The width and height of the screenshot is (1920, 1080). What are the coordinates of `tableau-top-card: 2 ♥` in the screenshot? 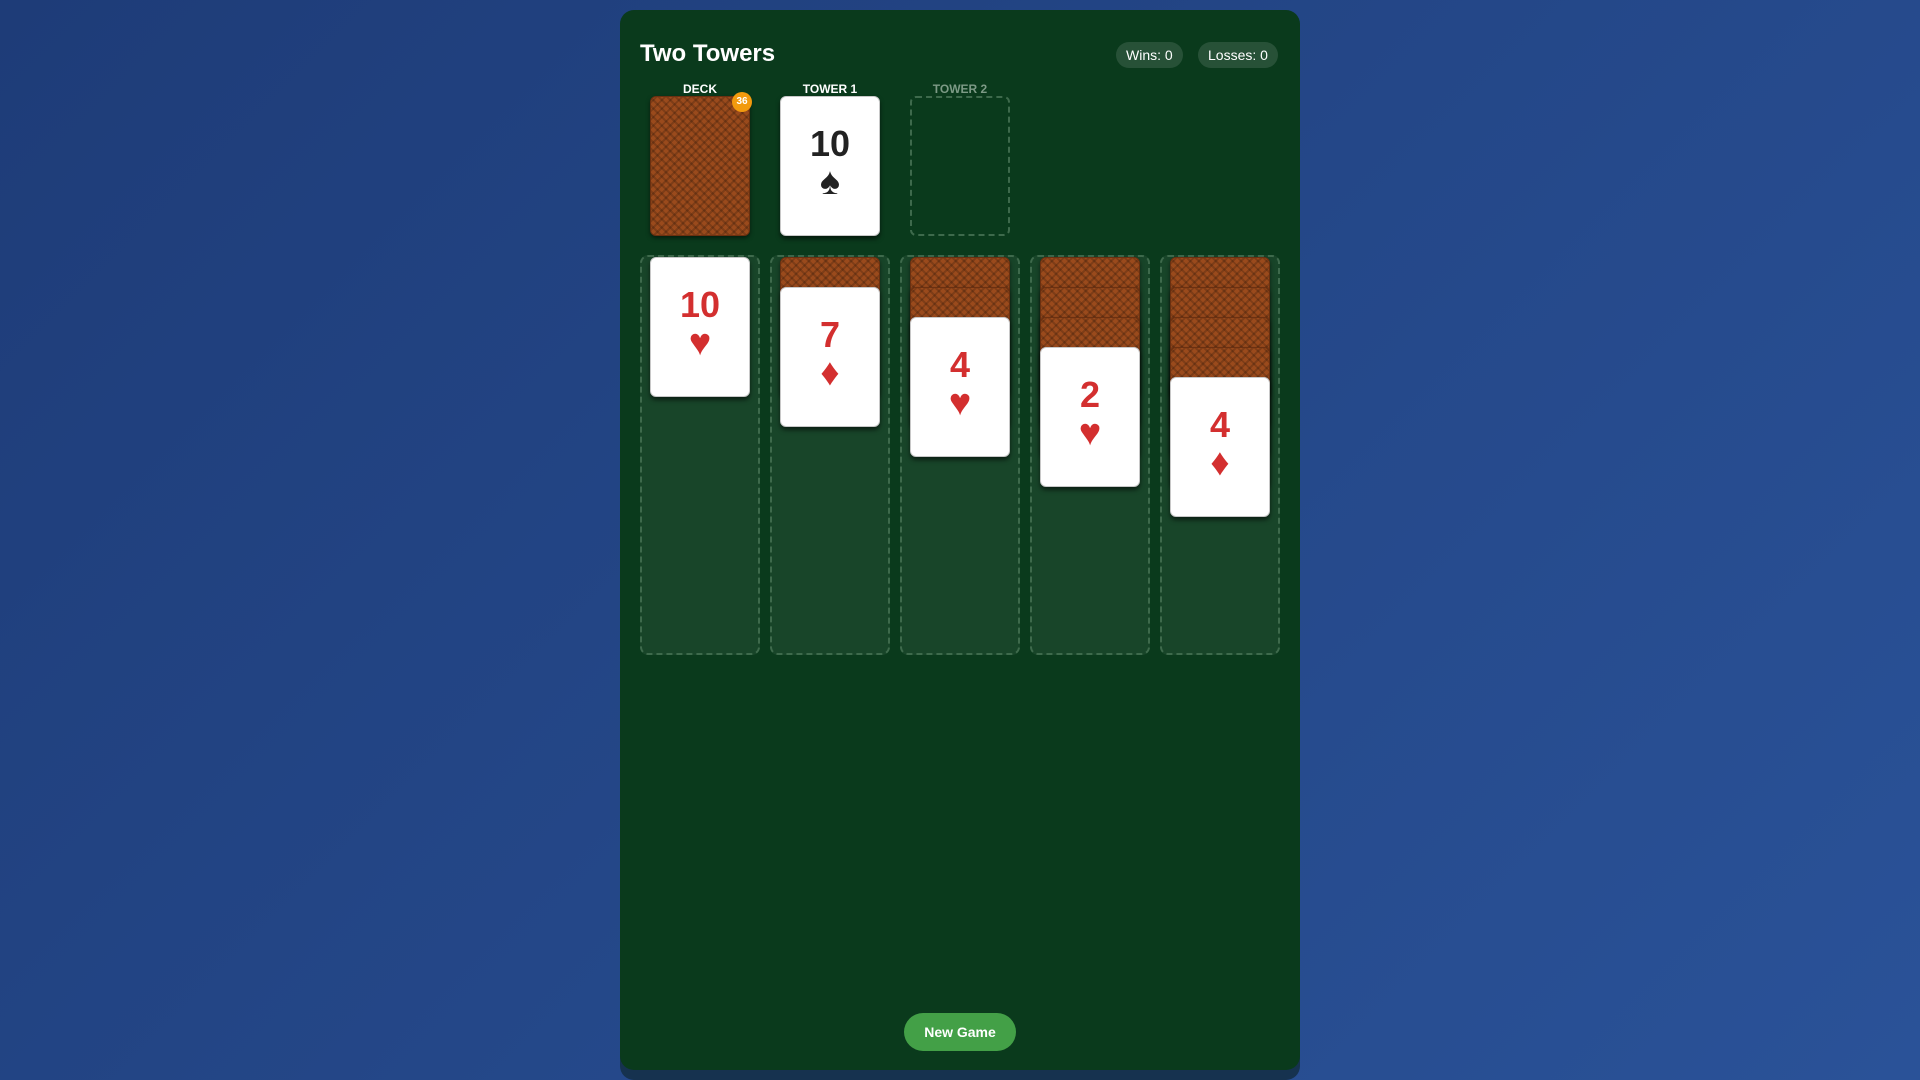 It's located at (1090, 417).